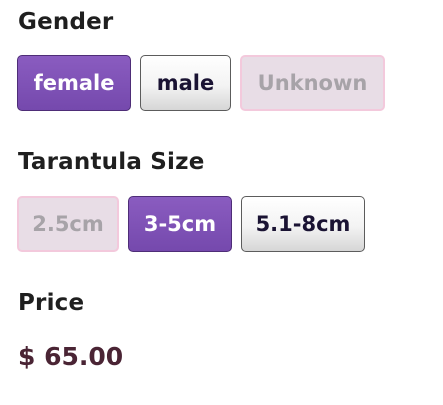  What do you see at coordinates (66, 22) in the screenshot?
I see `gender-label: Gender` at bounding box center [66, 22].